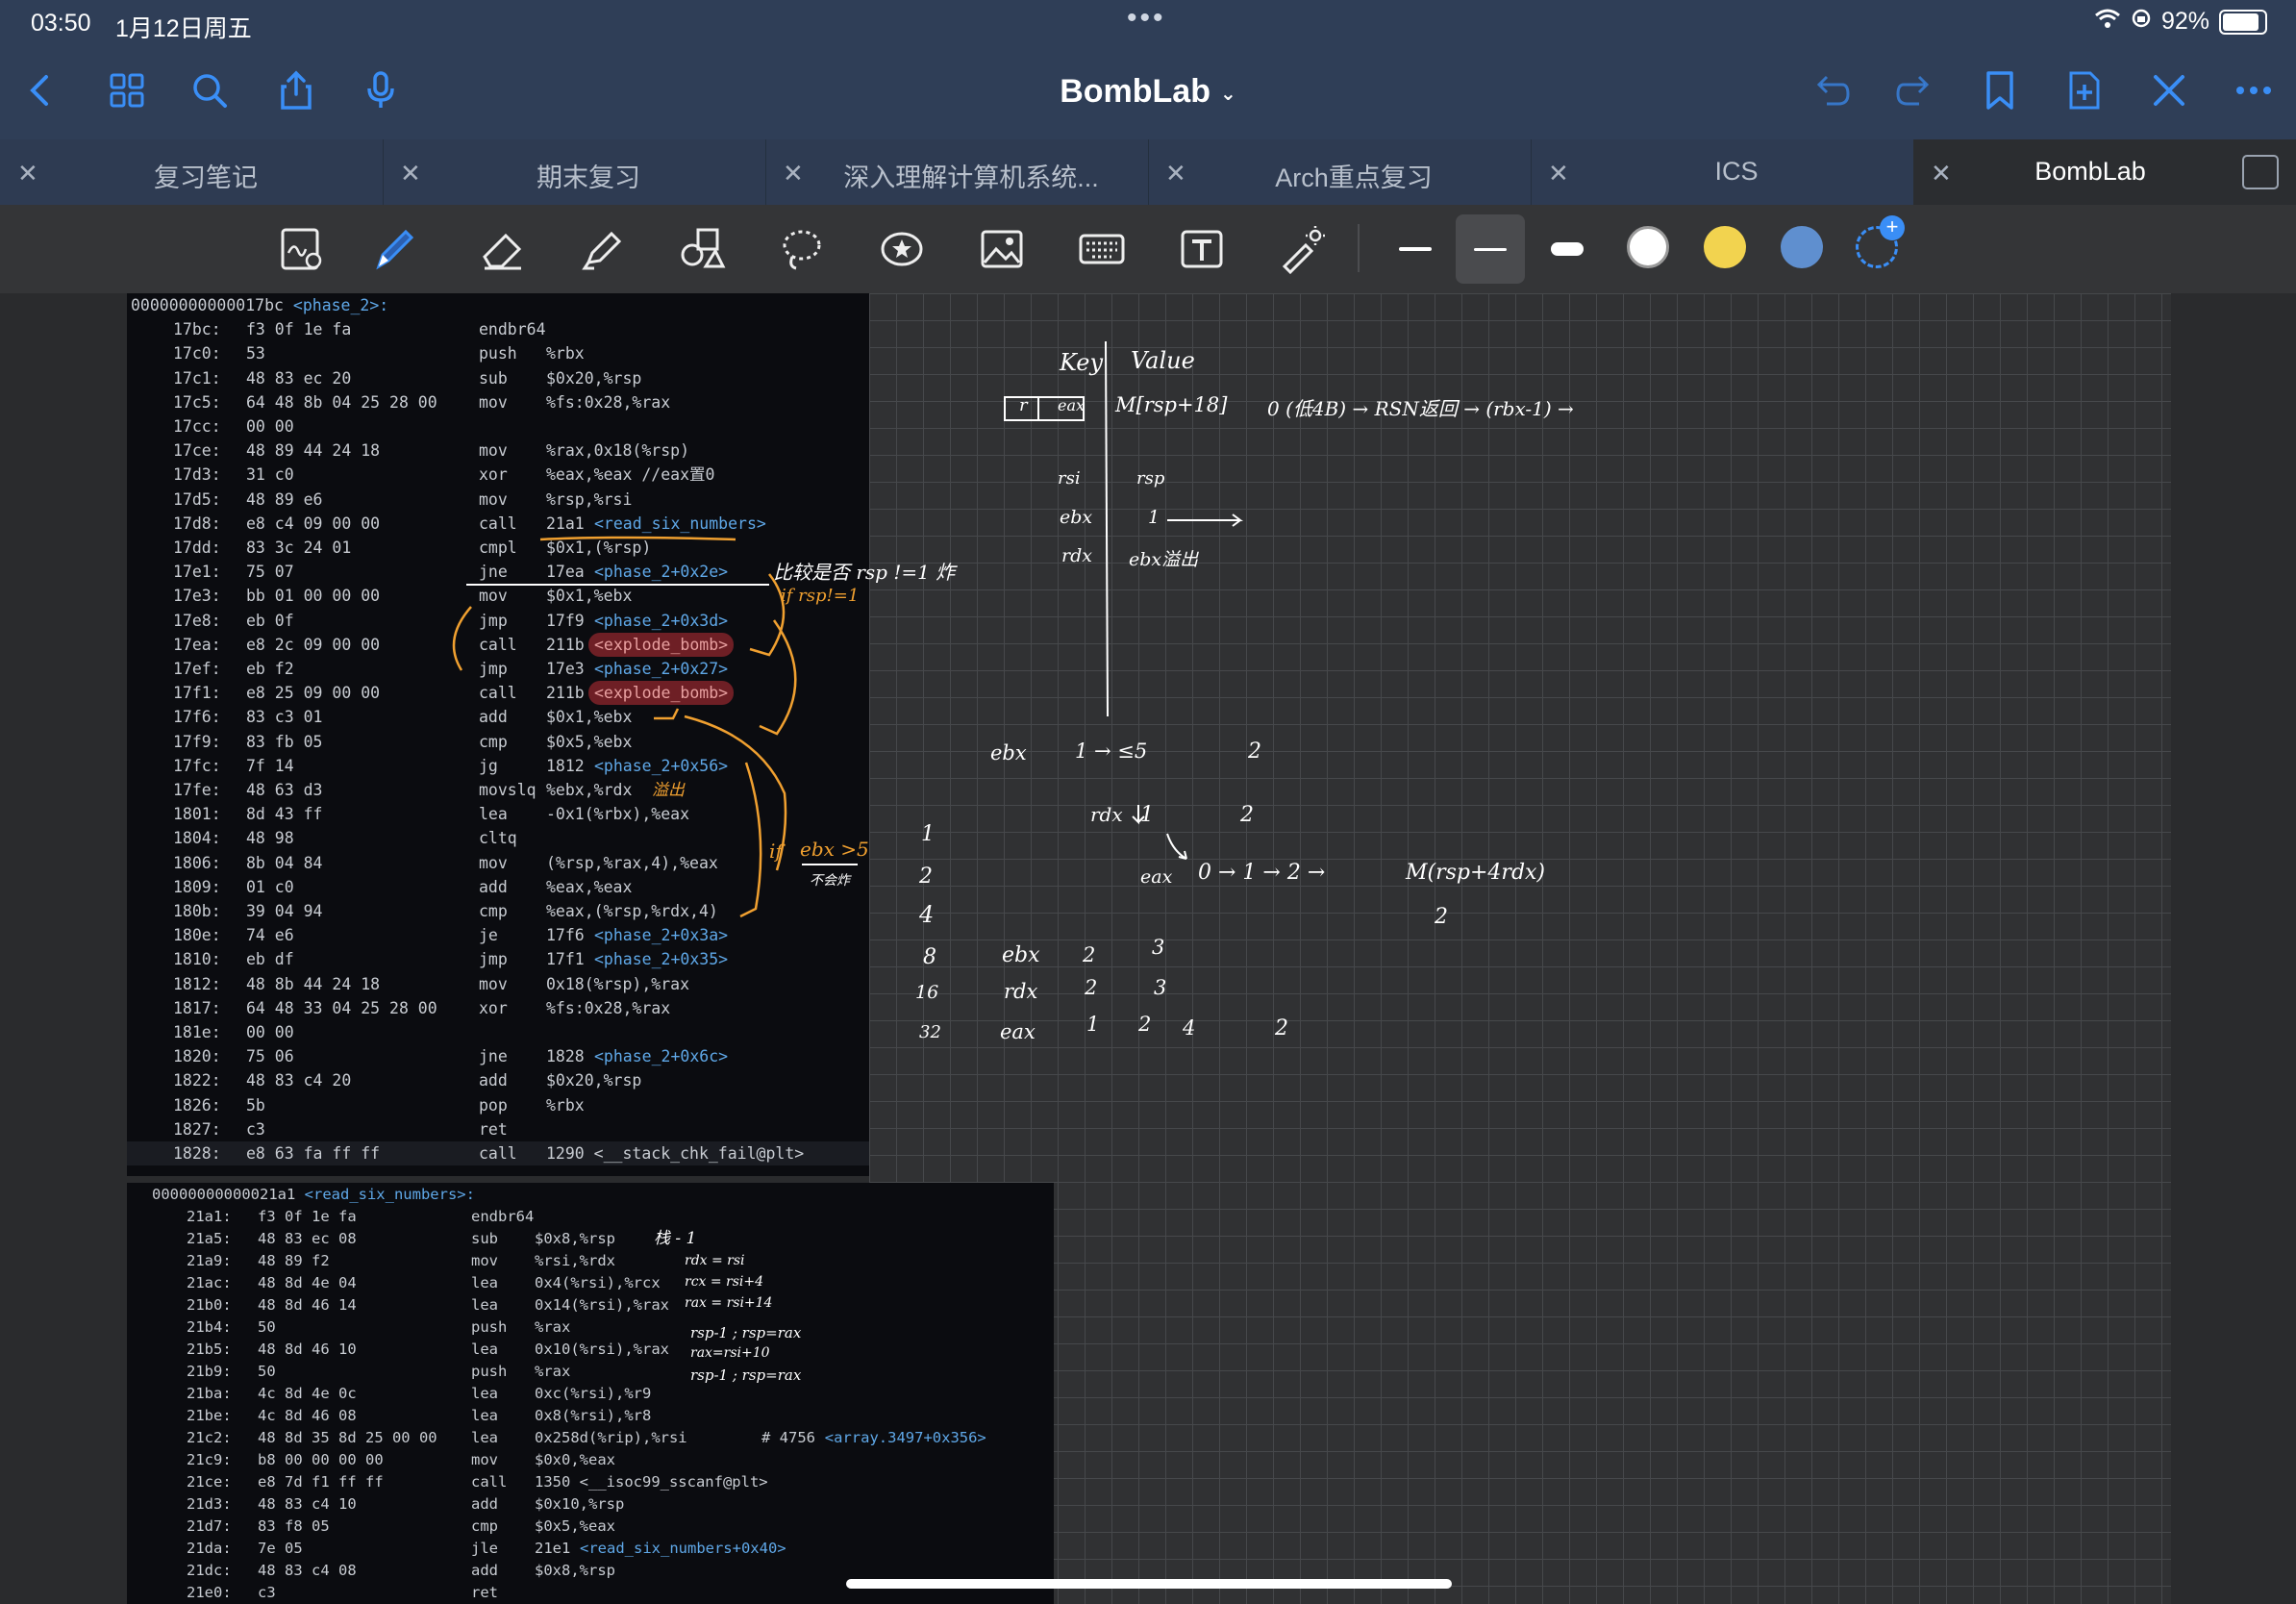  I want to click on status-time: 03:50, so click(61, 23).